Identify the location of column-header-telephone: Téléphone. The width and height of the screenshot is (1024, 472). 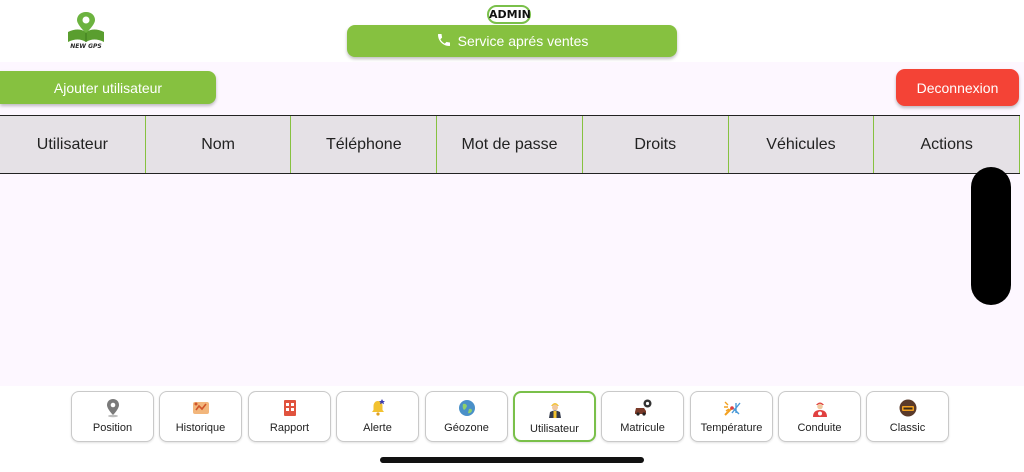
(364, 144).